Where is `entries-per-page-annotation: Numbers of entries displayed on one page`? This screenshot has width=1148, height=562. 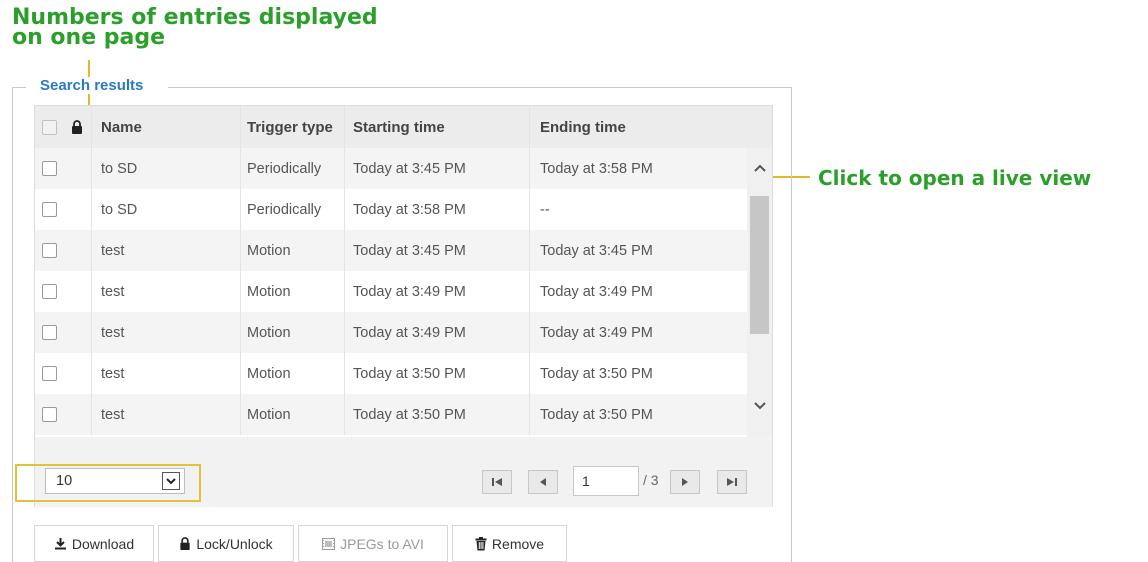
entries-per-page-annotation: Numbers of entries displayed on one page is located at coordinates (195, 28).